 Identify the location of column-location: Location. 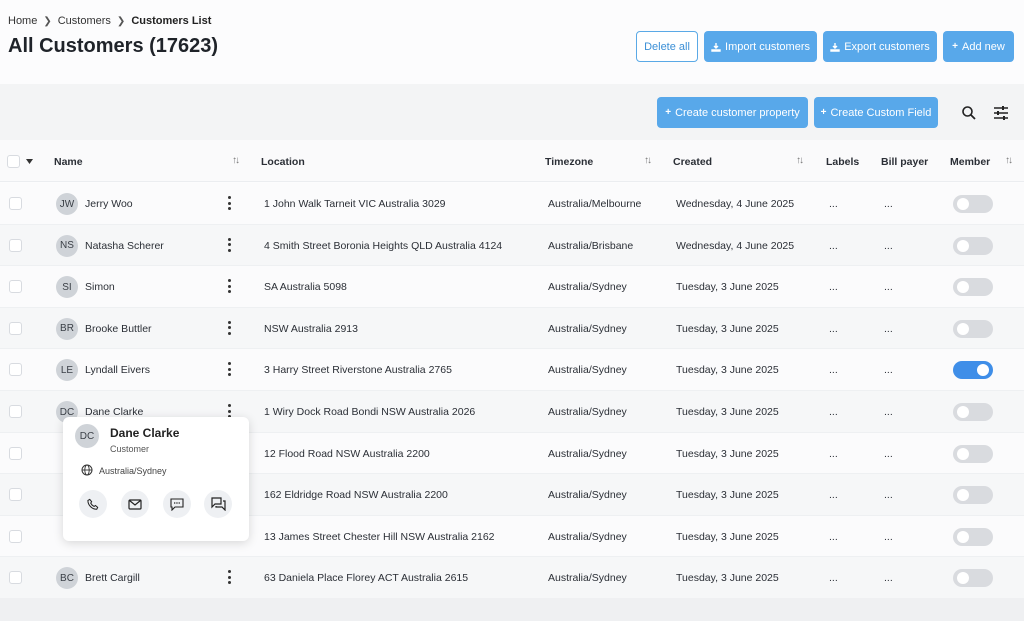
(283, 162).